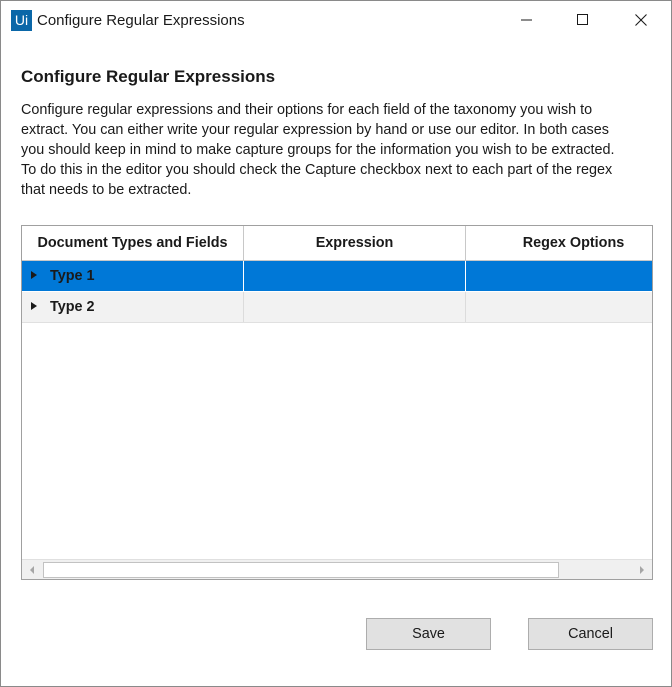 The image size is (672, 687). What do you see at coordinates (148, 76) in the screenshot?
I see `page-heading: Configure Regular Expressions` at bounding box center [148, 76].